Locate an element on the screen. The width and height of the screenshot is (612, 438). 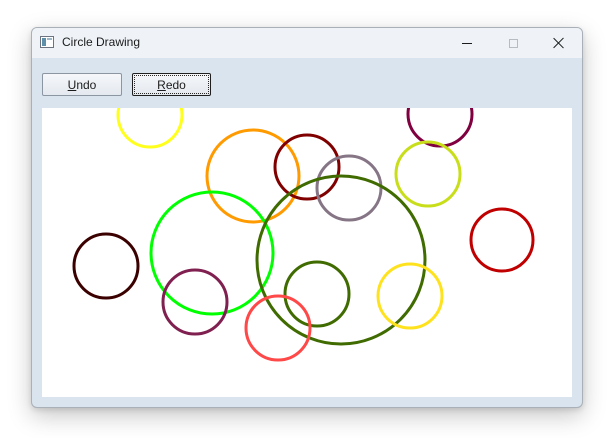
title-bar: Circle Drawing is located at coordinates (307, 43).